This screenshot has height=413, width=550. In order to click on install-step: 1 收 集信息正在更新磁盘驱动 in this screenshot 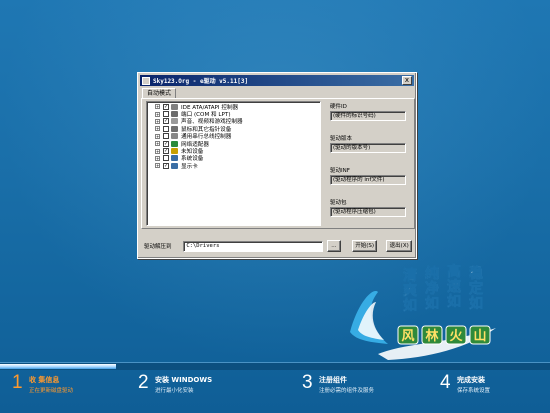, I will do `click(67, 390)`.